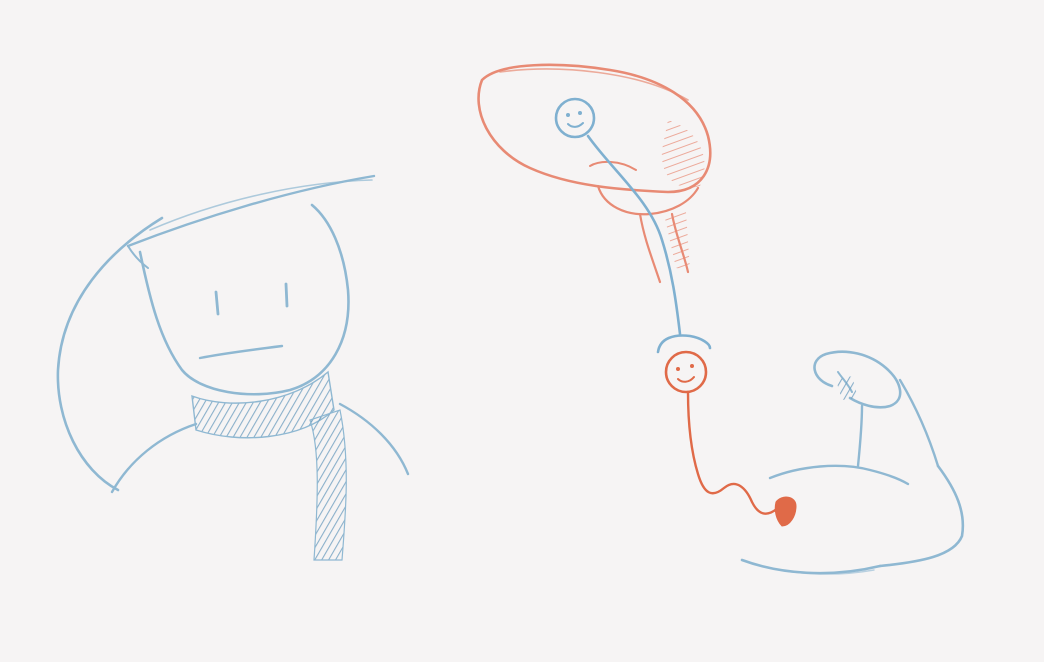  What do you see at coordinates (575, 118) in the screenshot?
I see `upper-neuron-body` at bounding box center [575, 118].